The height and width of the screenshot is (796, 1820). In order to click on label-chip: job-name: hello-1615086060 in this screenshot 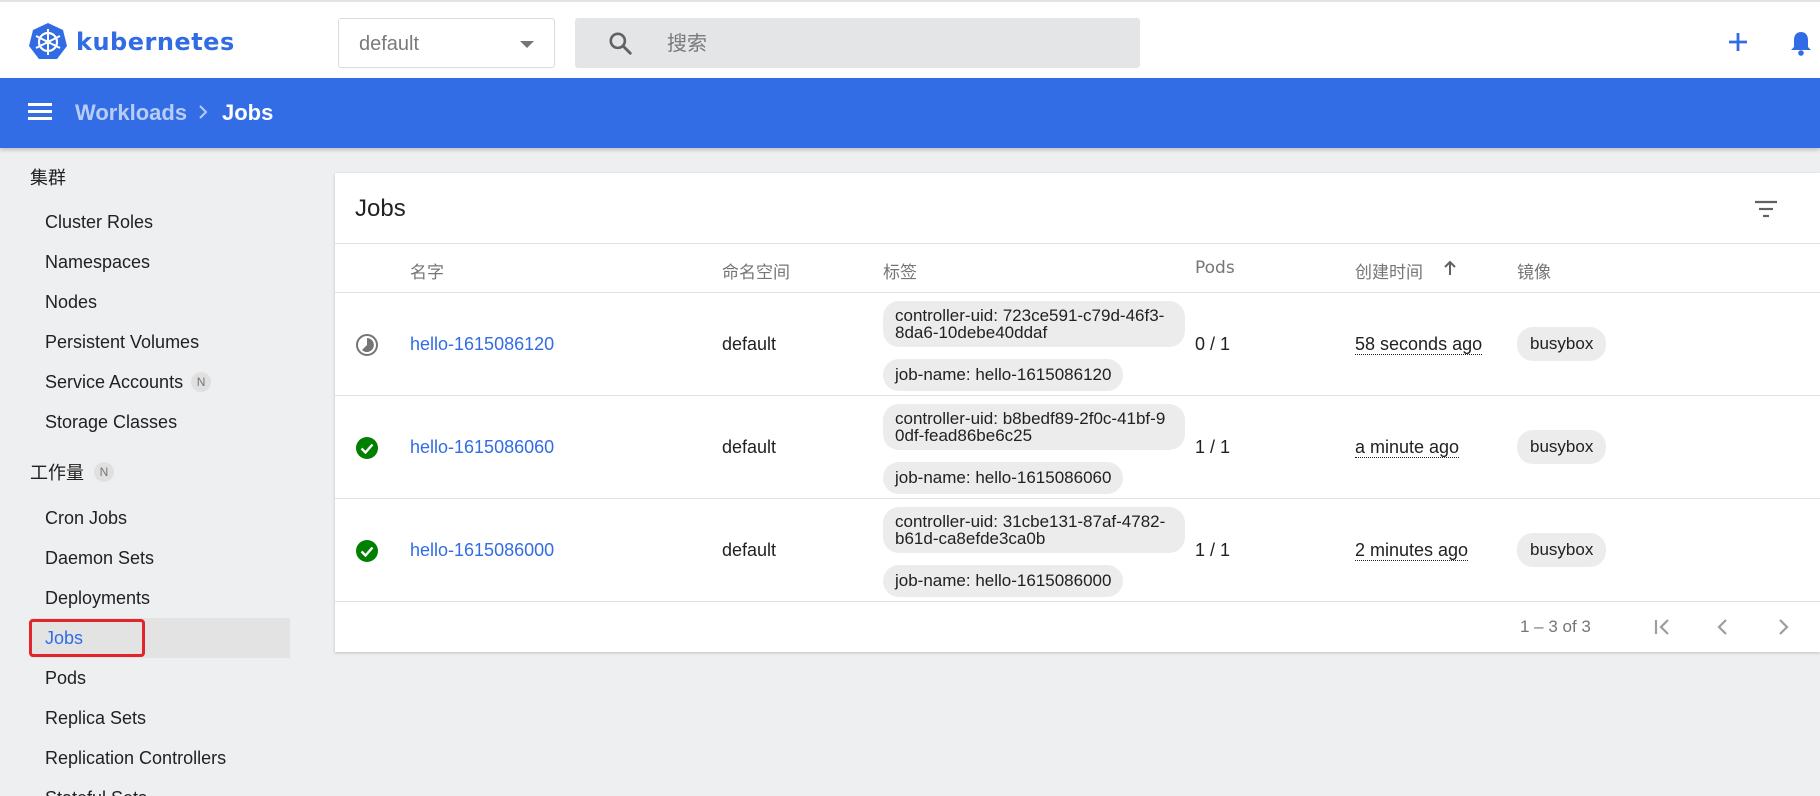, I will do `click(1003, 478)`.